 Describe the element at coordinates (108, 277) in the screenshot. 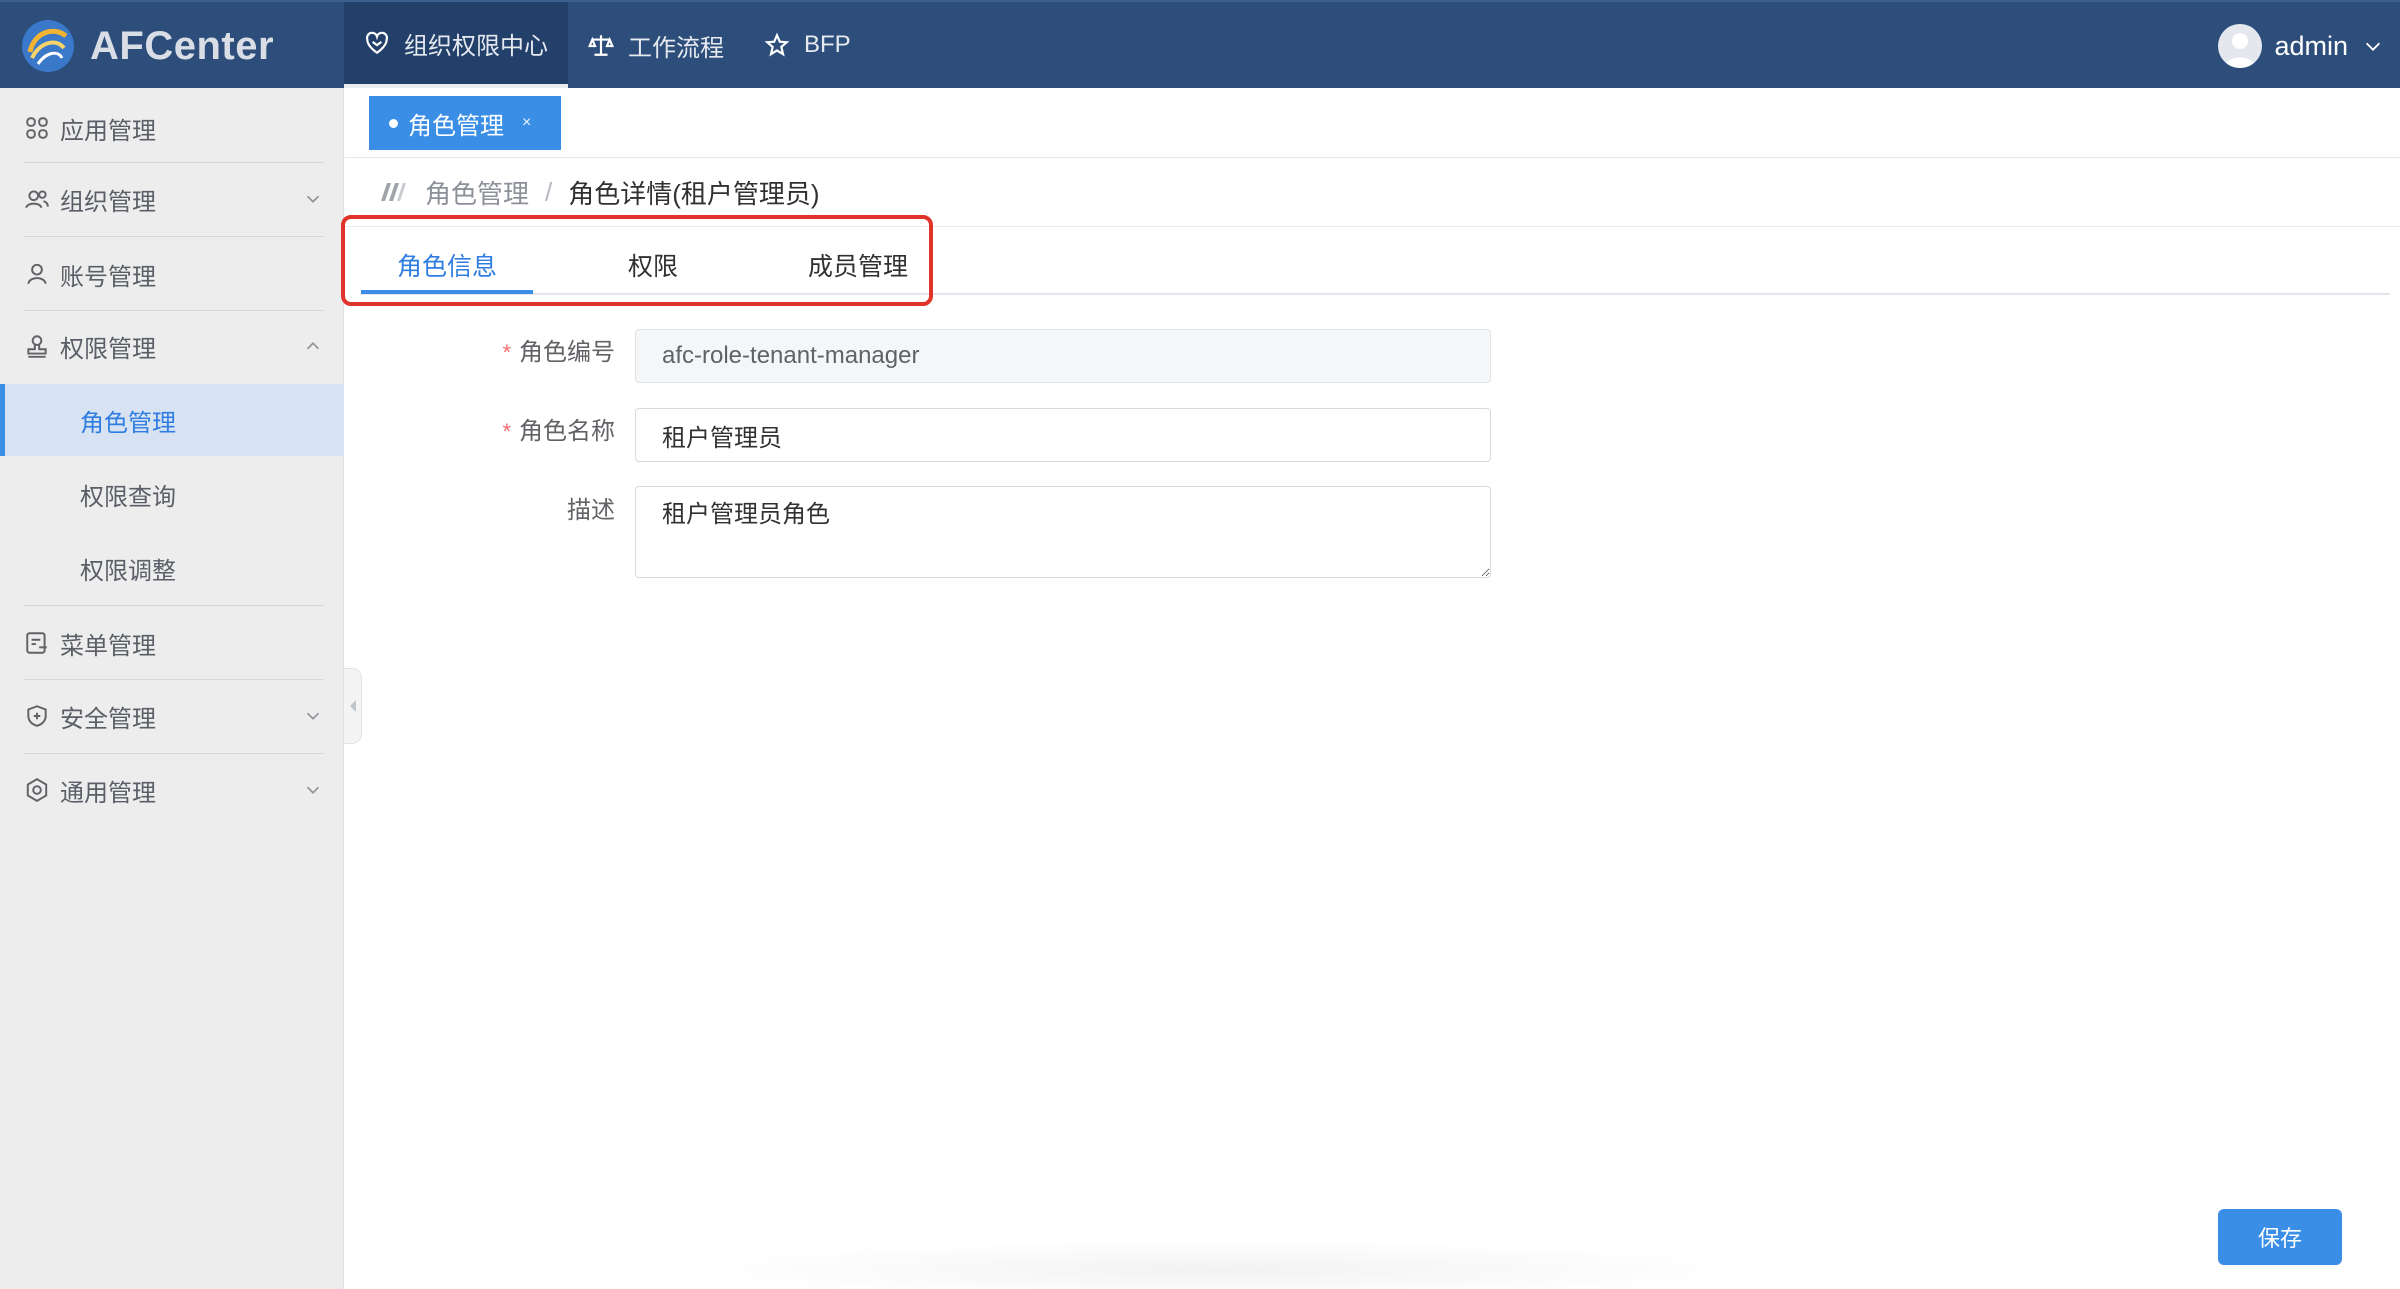

I see `sidebar-item-label: 账号管理` at that location.